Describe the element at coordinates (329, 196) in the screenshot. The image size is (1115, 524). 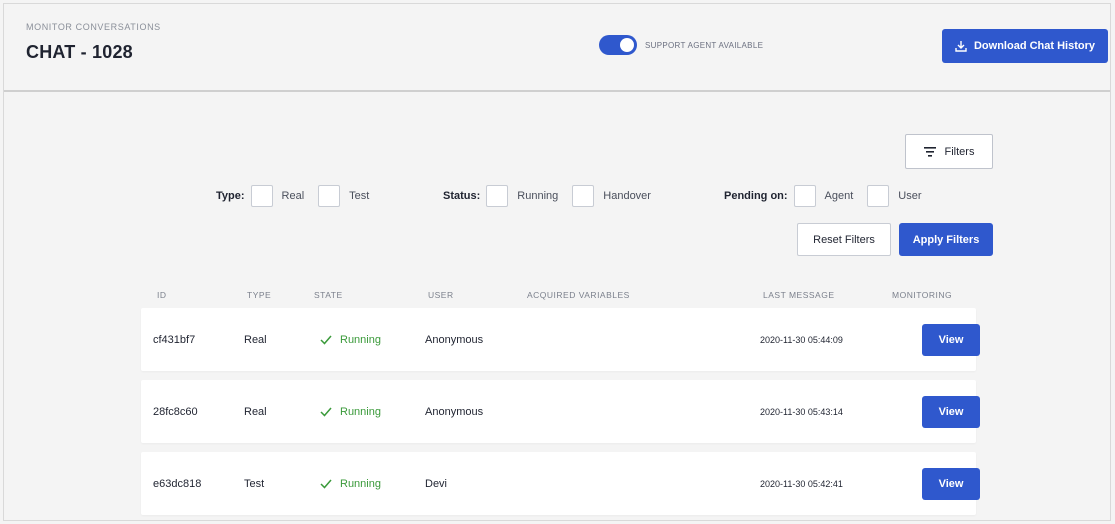
I see `type-test-checkbox` at that location.